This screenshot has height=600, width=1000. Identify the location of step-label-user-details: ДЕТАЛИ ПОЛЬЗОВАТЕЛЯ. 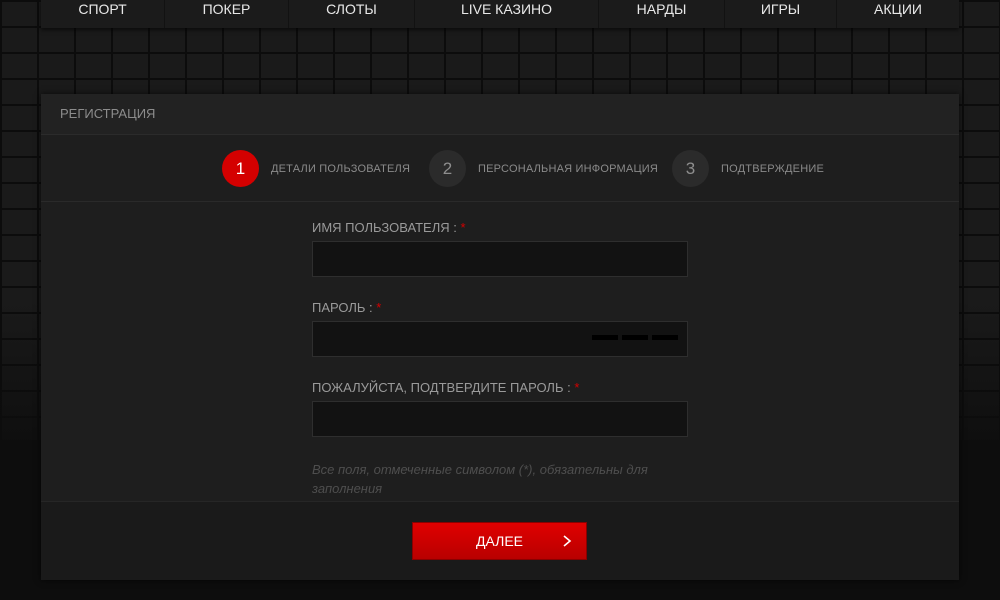
(341, 168).